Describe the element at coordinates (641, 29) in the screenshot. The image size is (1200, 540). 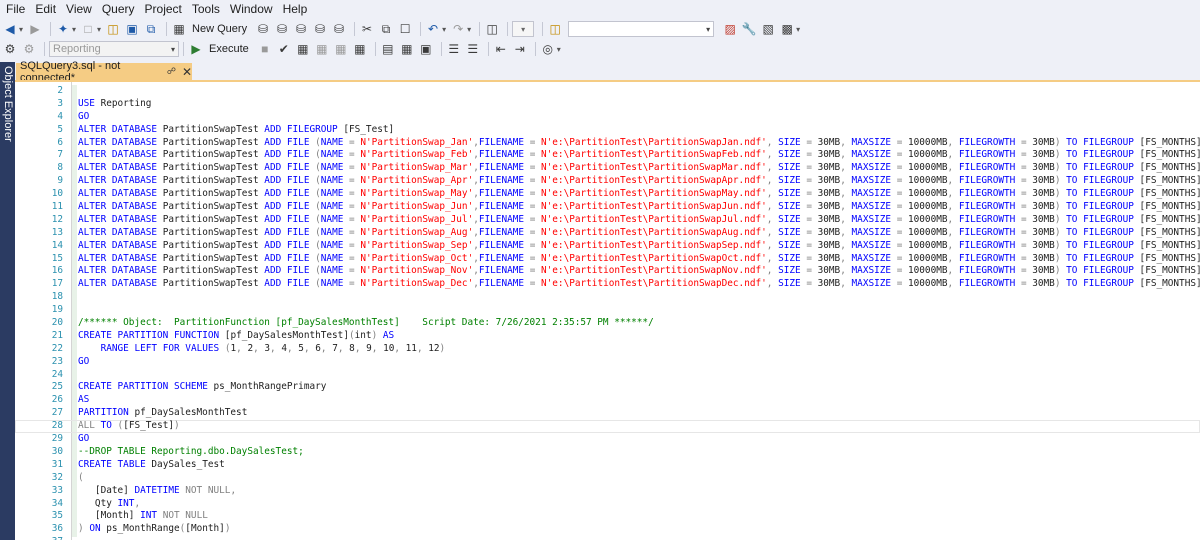
I see `search-combo: ▾` at that location.